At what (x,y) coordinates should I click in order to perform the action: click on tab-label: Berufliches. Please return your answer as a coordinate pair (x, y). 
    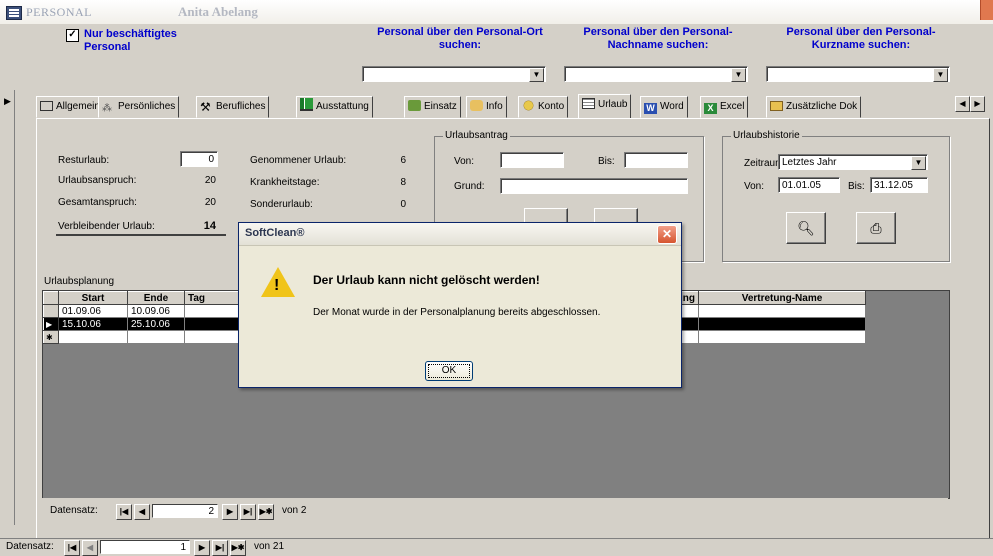
    Looking at the image, I should click on (241, 106).